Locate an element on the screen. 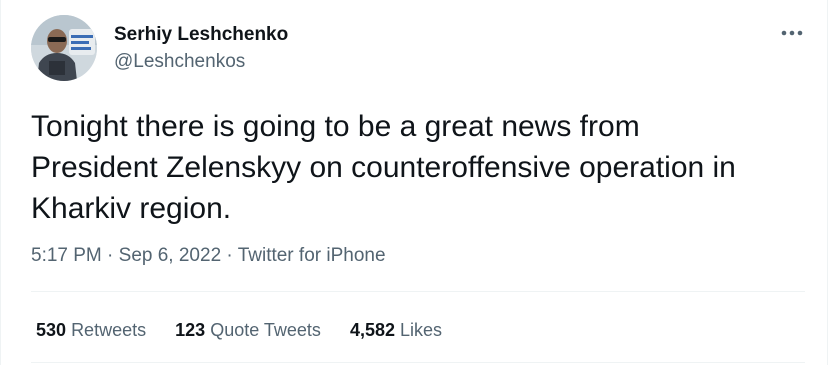 This screenshot has height=365, width=828. more-dots-icon is located at coordinates (792, 33).